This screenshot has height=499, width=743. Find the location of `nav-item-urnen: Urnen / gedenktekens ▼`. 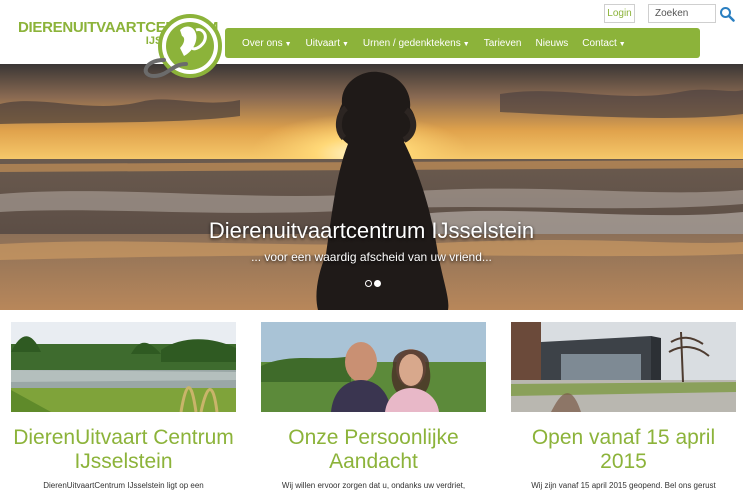

nav-item-urnen: Urnen / gedenktekens ▼ is located at coordinates (416, 43).